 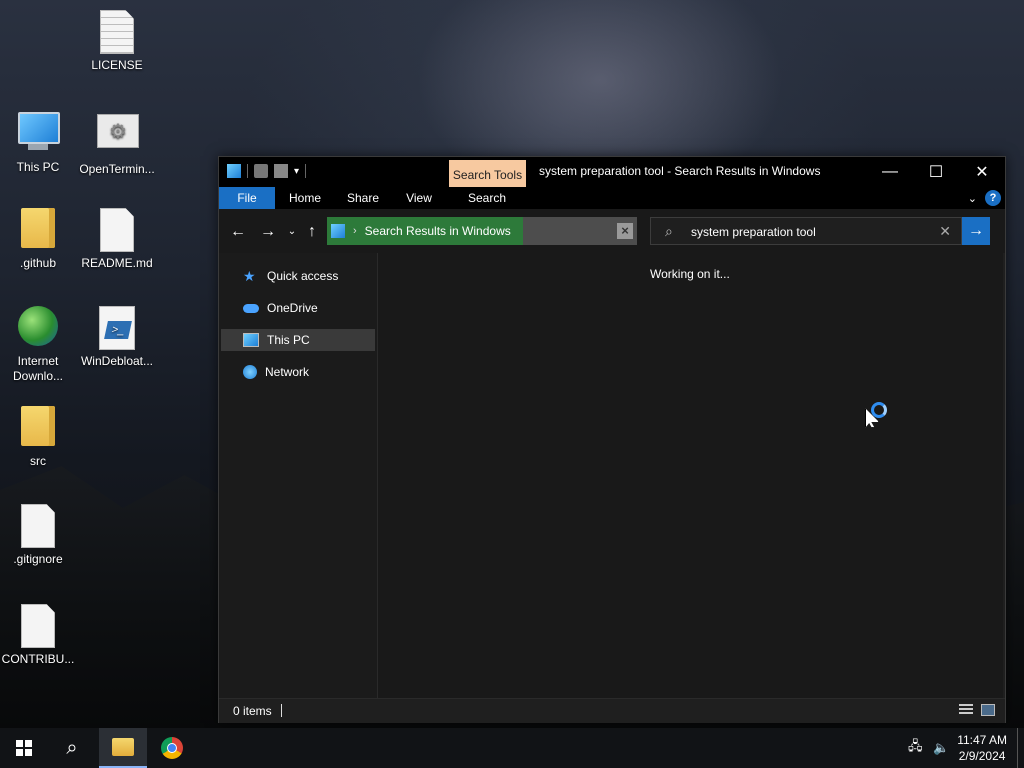 What do you see at coordinates (487, 173) in the screenshot?
I see `search-tools-contextual-tab: Search Tools` at bounding box center [487, 173].